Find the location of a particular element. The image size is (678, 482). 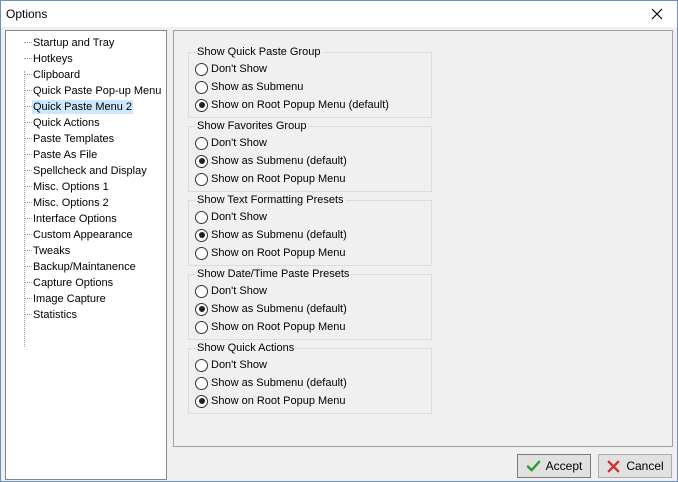

tree-item: Tweaks is located at coordinates (86, 251).